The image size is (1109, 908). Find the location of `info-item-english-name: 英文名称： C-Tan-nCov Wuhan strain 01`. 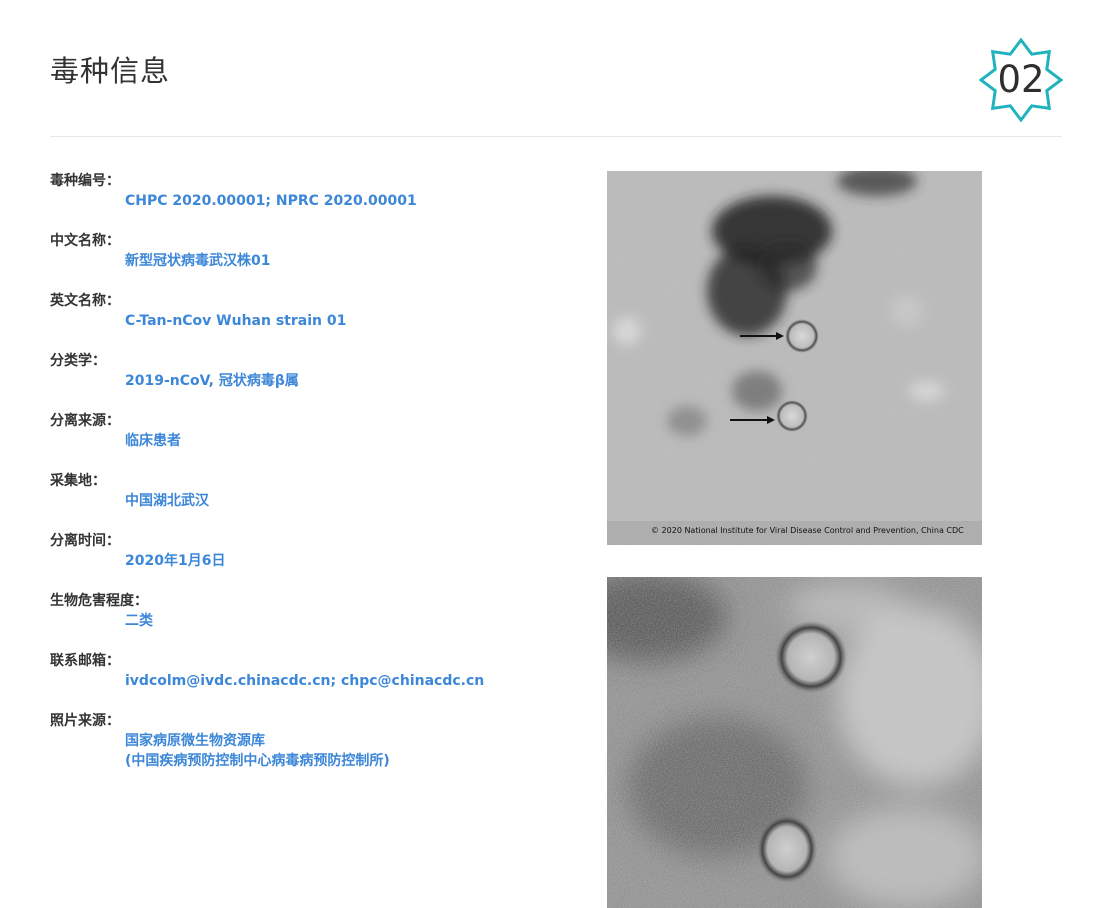

info-item-english-name: 英文名称： C-Tan-nCov Wuhan strain 01 is located at coordinates (310, 321).